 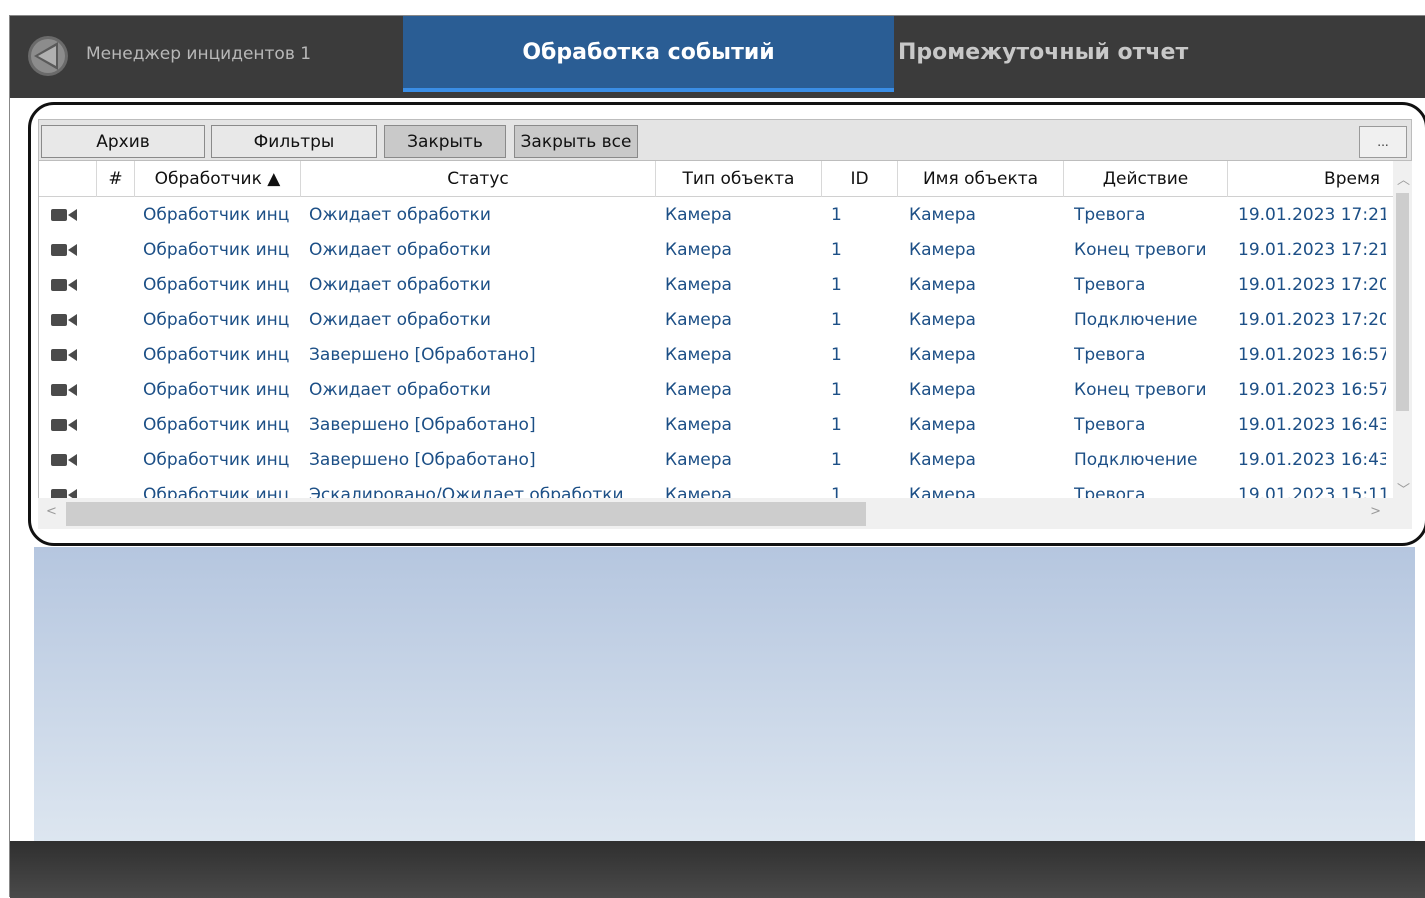 What do you see at coordinates (648, 90) in the screenshot?
I see `active-tab-indicator` at bounding box center [648, 90].